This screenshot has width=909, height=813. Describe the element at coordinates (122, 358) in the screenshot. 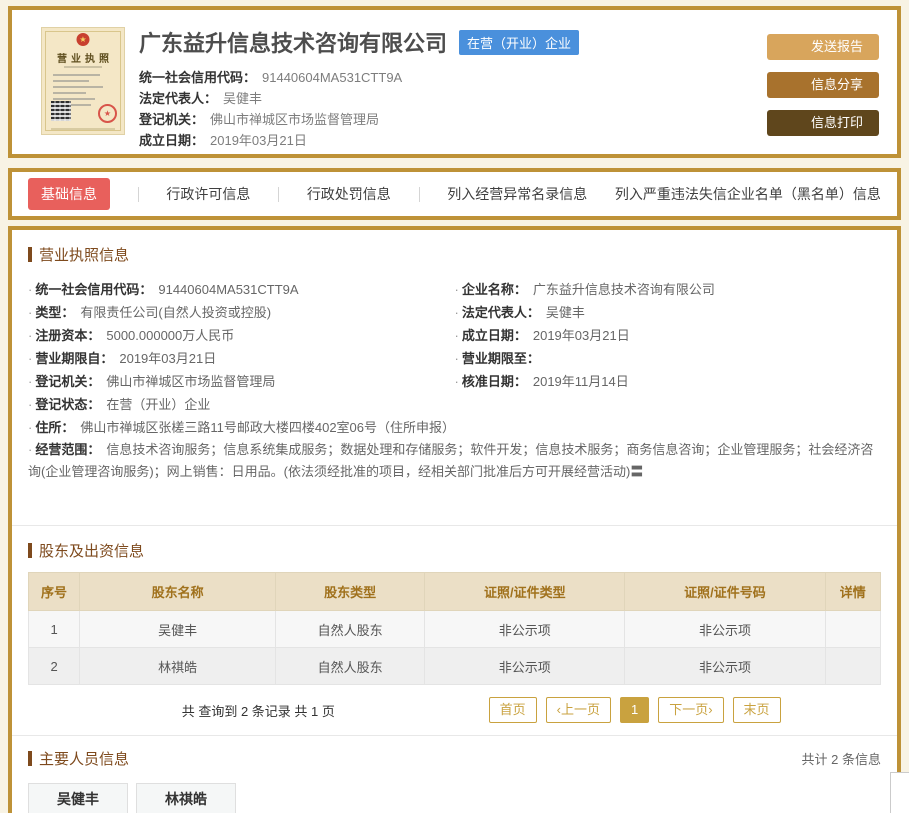

I see `field-term-from: · 营业期限自： 2019年03月21日` at that location.